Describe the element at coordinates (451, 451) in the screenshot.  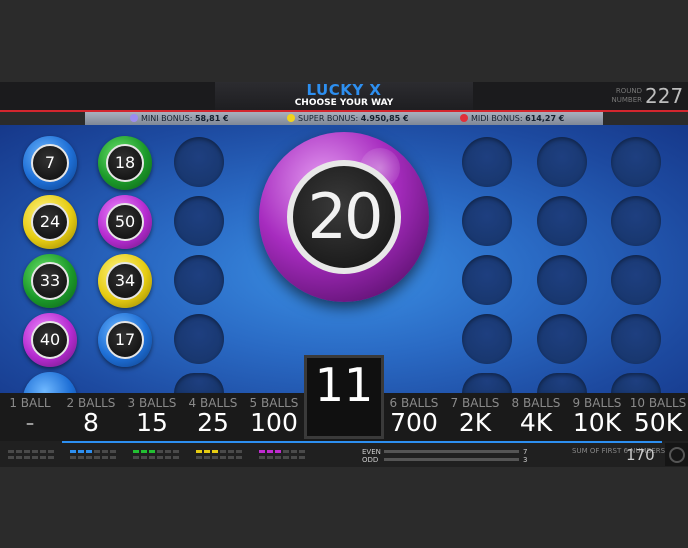
I see `even-bar` at that location.